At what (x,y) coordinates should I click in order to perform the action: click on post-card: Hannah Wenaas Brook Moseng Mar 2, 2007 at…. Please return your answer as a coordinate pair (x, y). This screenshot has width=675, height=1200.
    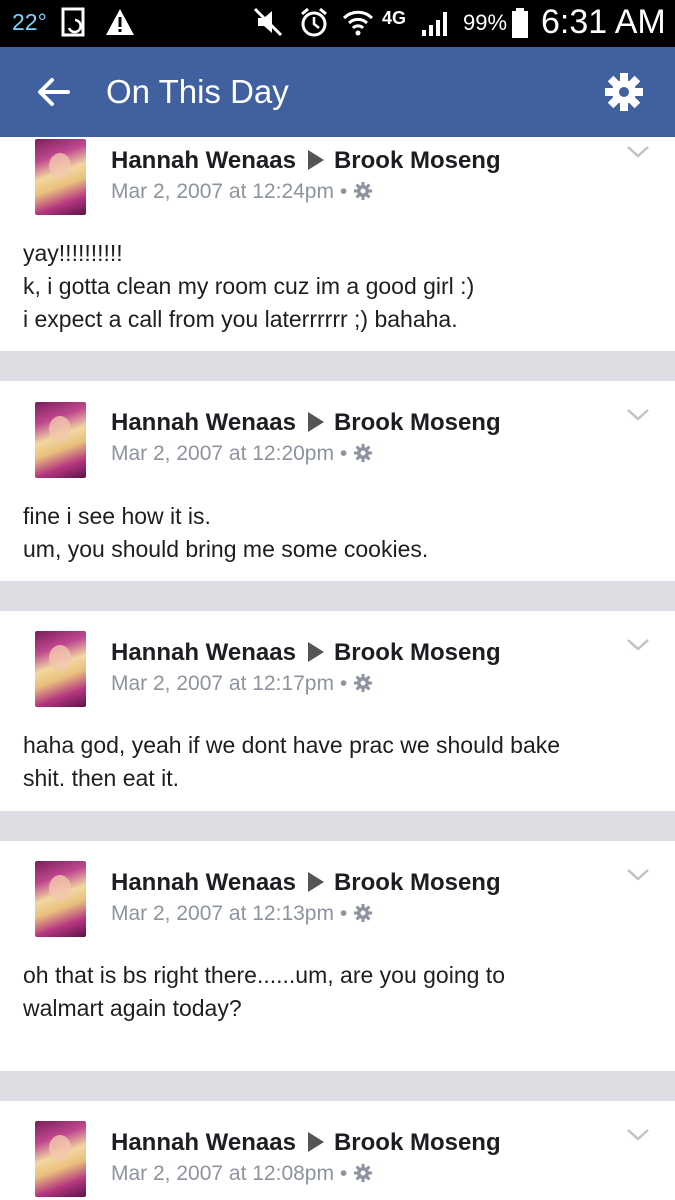
    Looking at the image, I should click on (337, 1150).